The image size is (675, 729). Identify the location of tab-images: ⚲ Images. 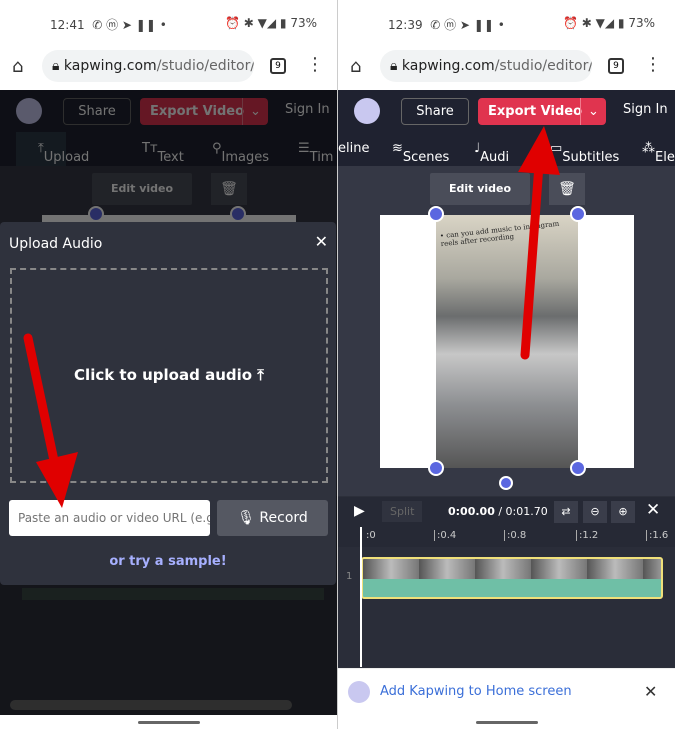
(240, 153).